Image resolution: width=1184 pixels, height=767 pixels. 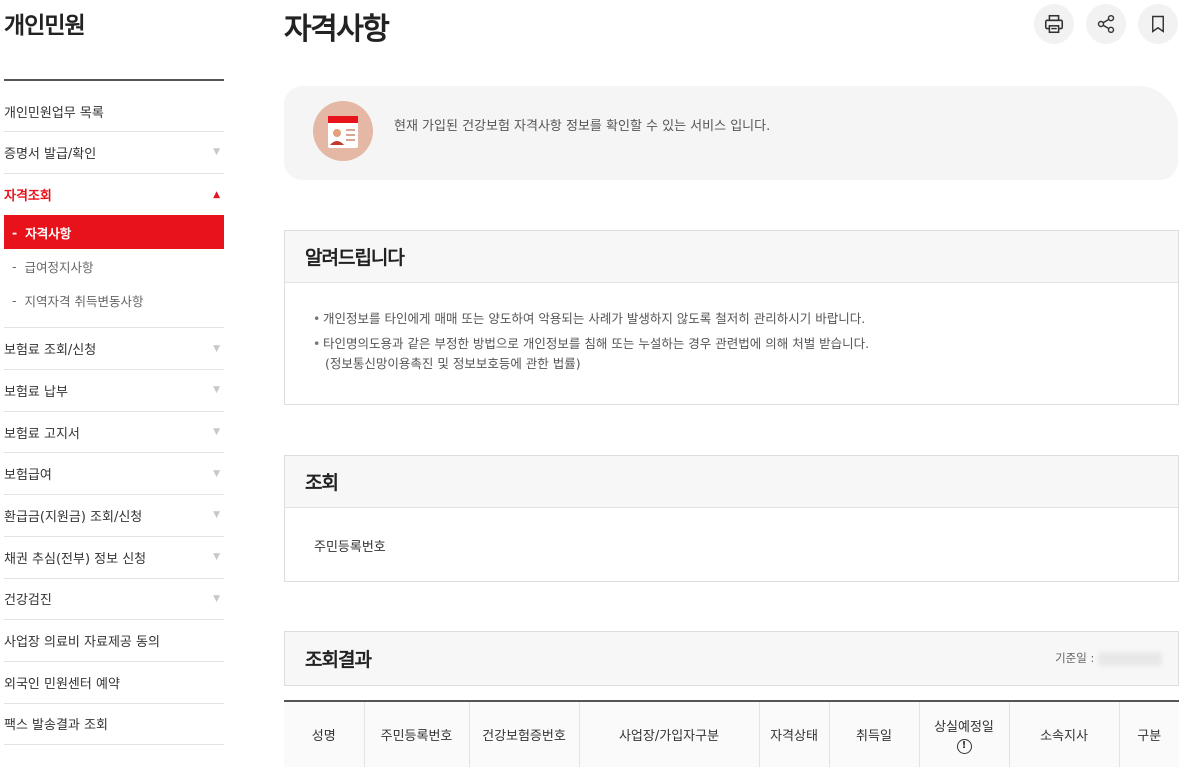 I want to click on result-box: 조회결과 기준일 :, so click(x=731, y=658).